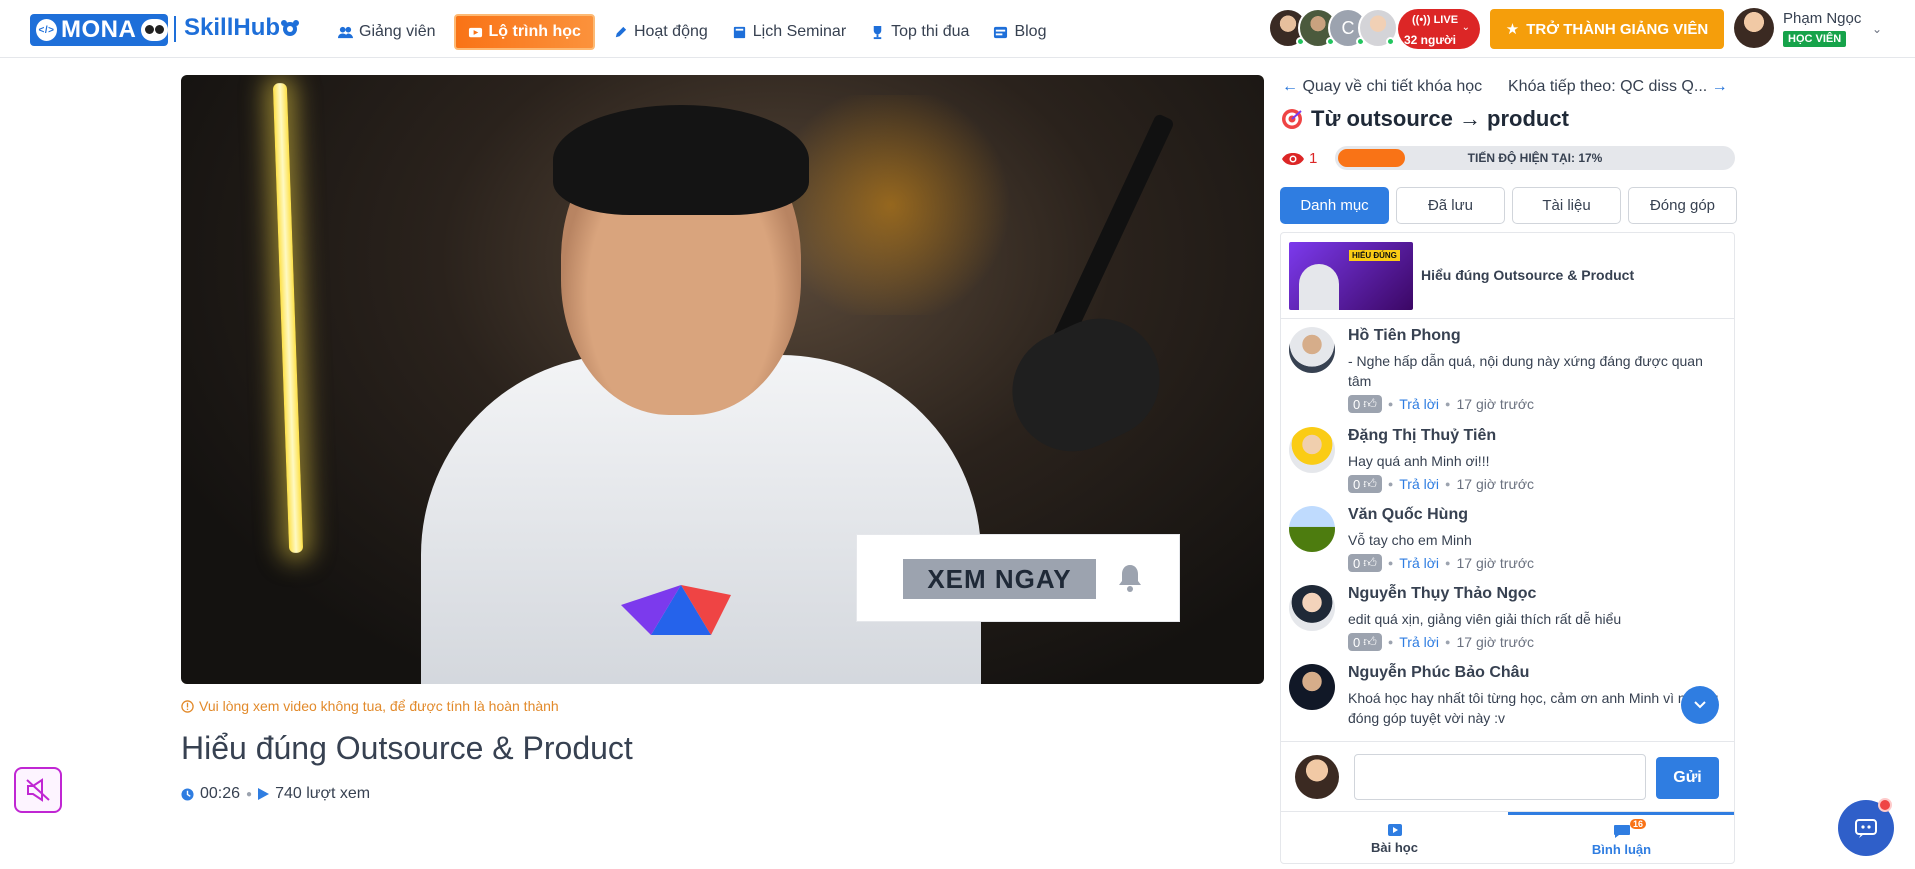 This screenshot has height=869, width=1915. What do you see at coordinates (1422, 436) in the screenshot?
I see `comment-author: Đặng Thị Thuỷ Tiên` at bounding box center [1422, 436].